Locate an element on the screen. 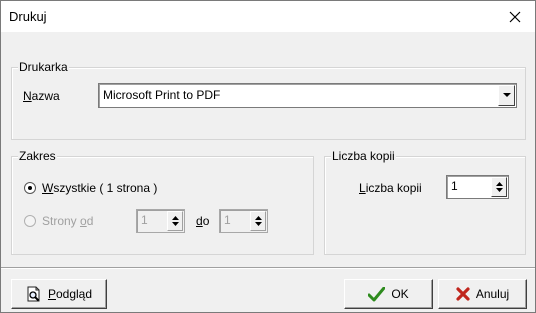 Image resolution: width=536 pixels, height=313 pixels. ok-button: OK is located at coordinates (388, 294).